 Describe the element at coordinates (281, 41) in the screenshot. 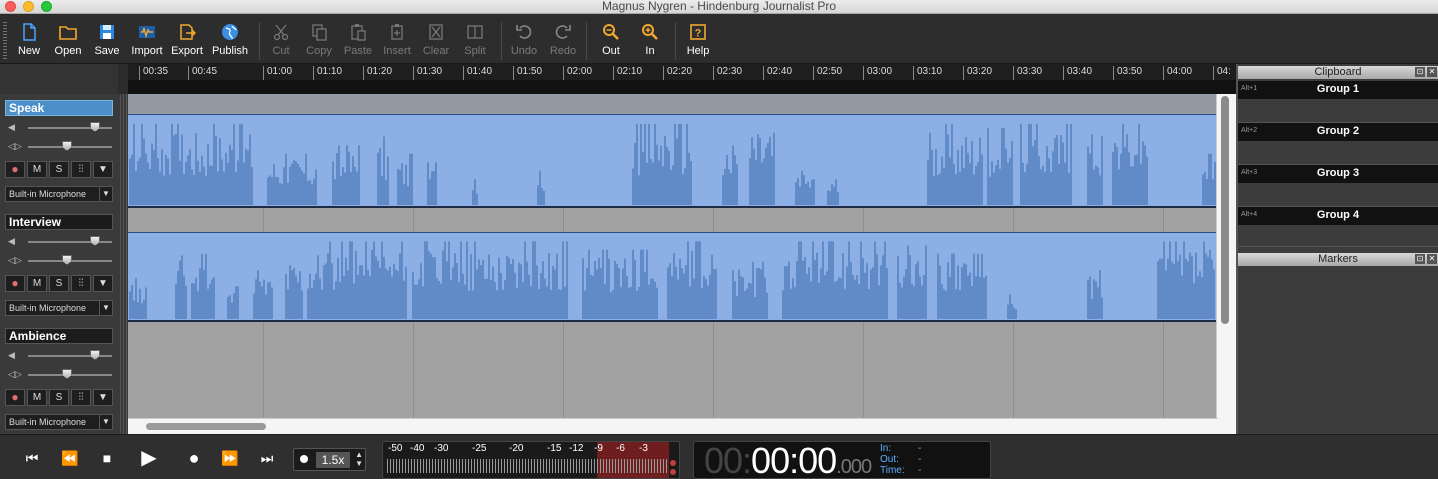

I see `cut-button: Cut` at that location.